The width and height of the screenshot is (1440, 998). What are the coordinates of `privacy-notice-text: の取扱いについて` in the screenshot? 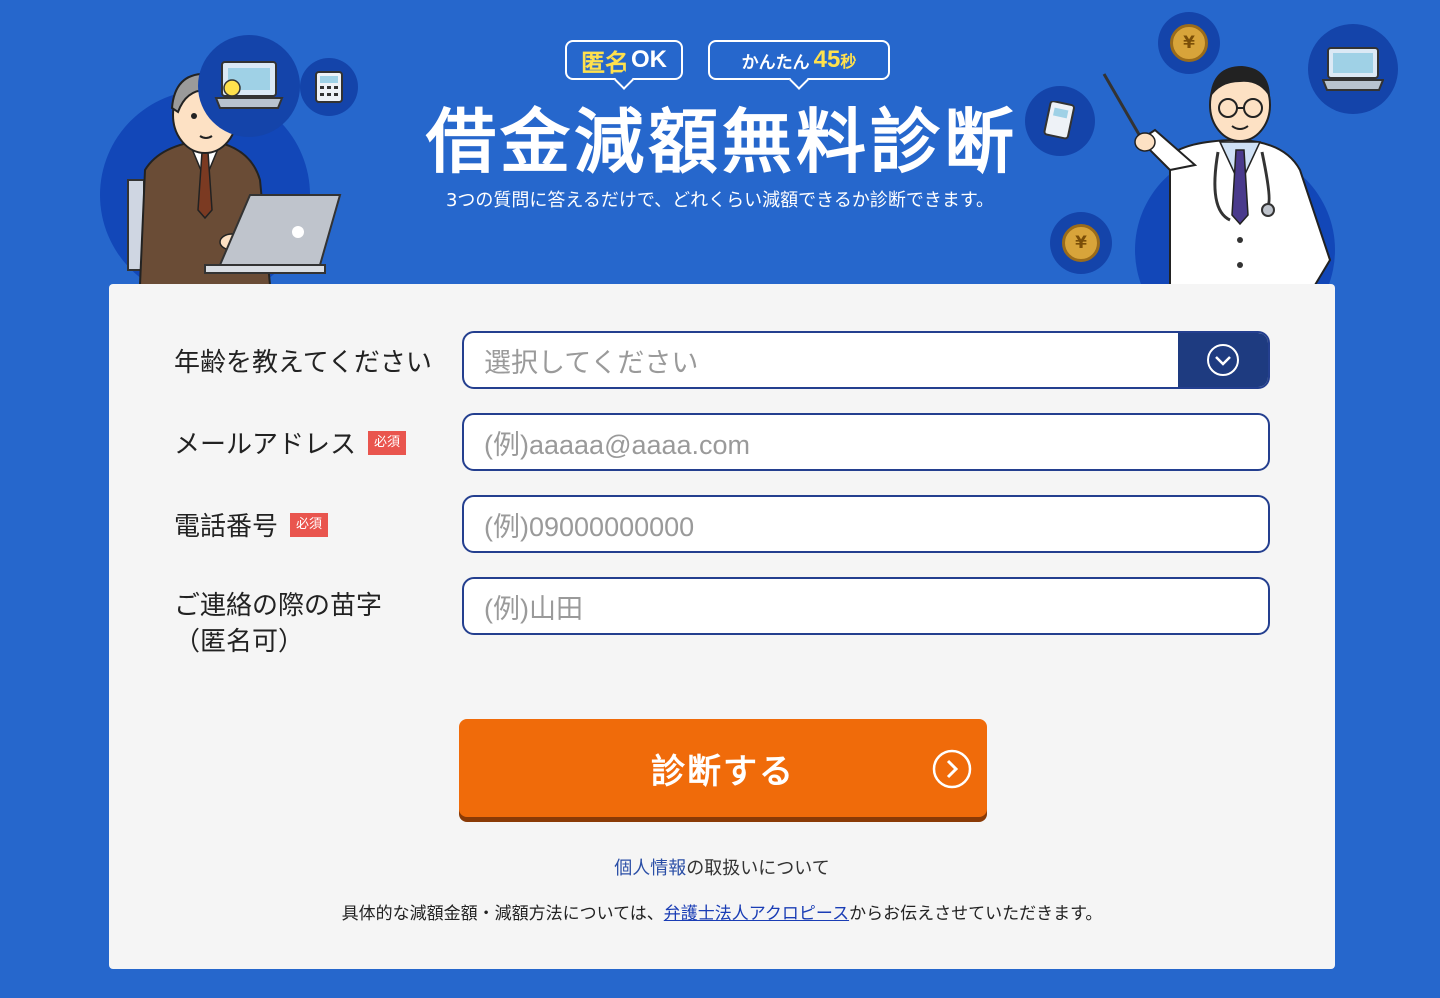 It's located at (758, 868).